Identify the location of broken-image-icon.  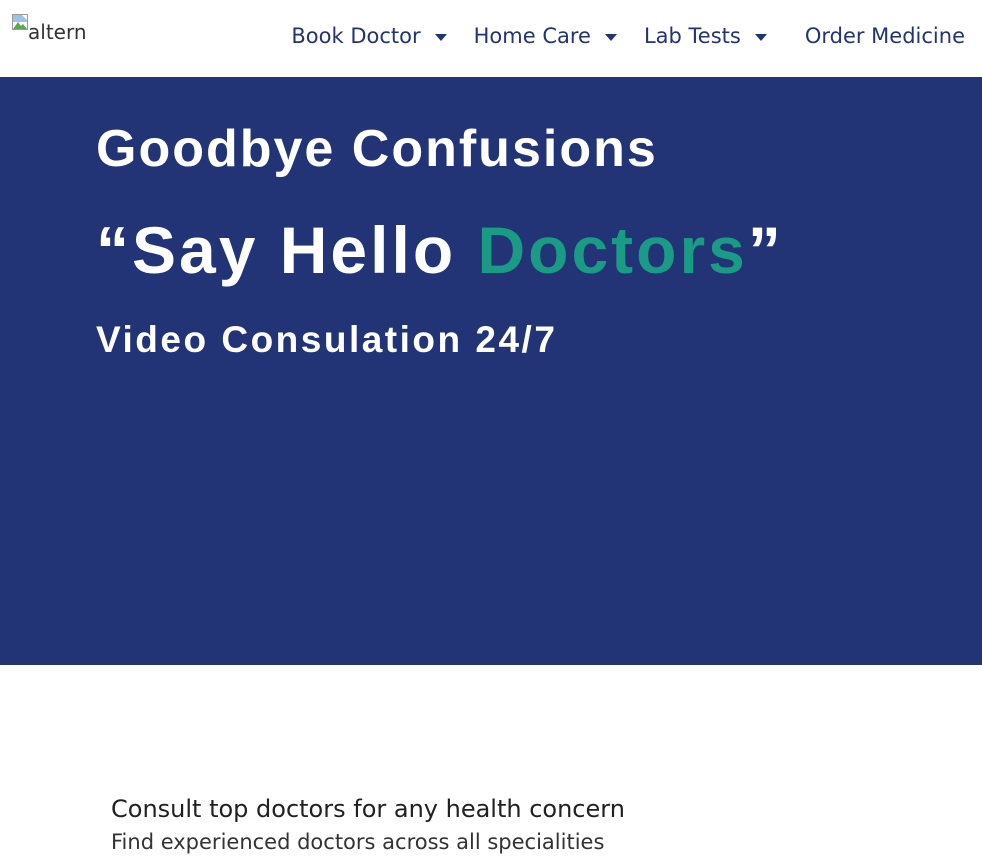
(20, 22).